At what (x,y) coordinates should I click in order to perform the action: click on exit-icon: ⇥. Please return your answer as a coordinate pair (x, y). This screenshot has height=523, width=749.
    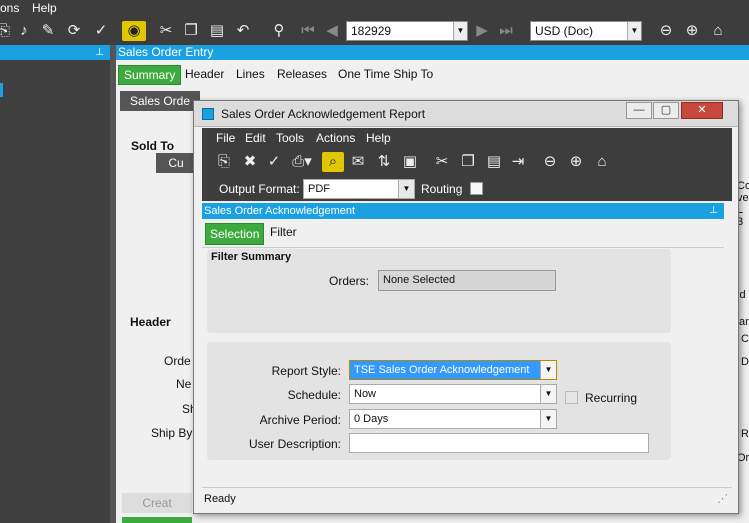
    Looking at the image, I should click on (518, 162).